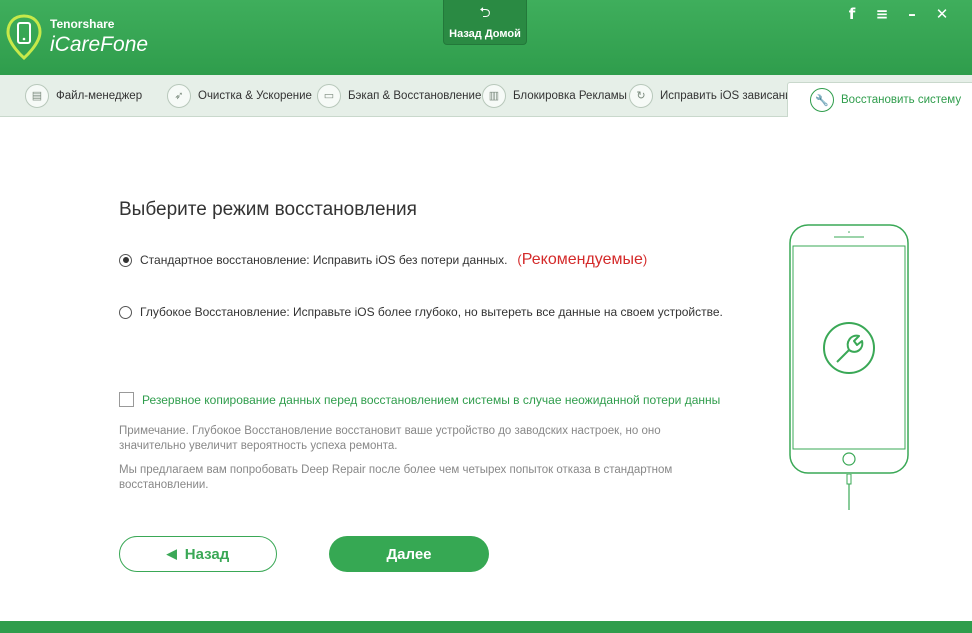 The width and height of the screenshot is (972, 633). I want to click on tab-backup: ▭ Бэкап & Восстановление, so click(399, 95).